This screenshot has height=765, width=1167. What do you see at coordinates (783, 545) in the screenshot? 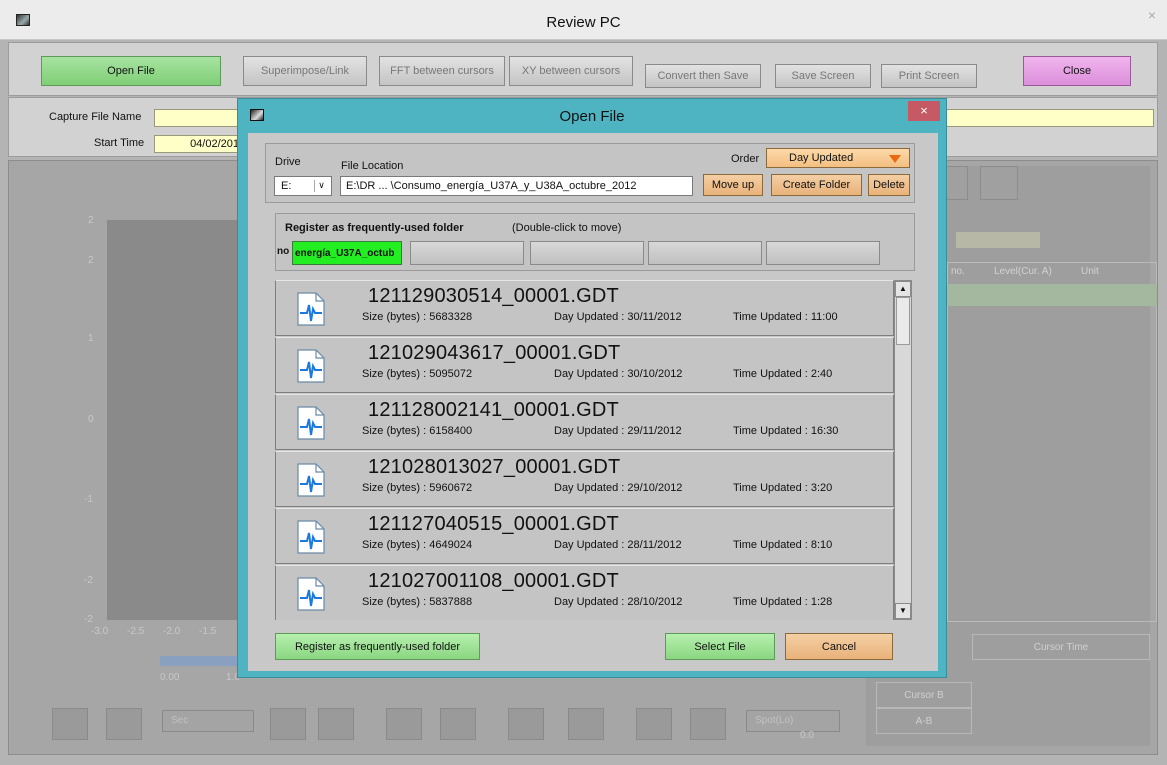
I see `file-time-updated: Time Updated : 8:10` at bounding box center [783, 545].